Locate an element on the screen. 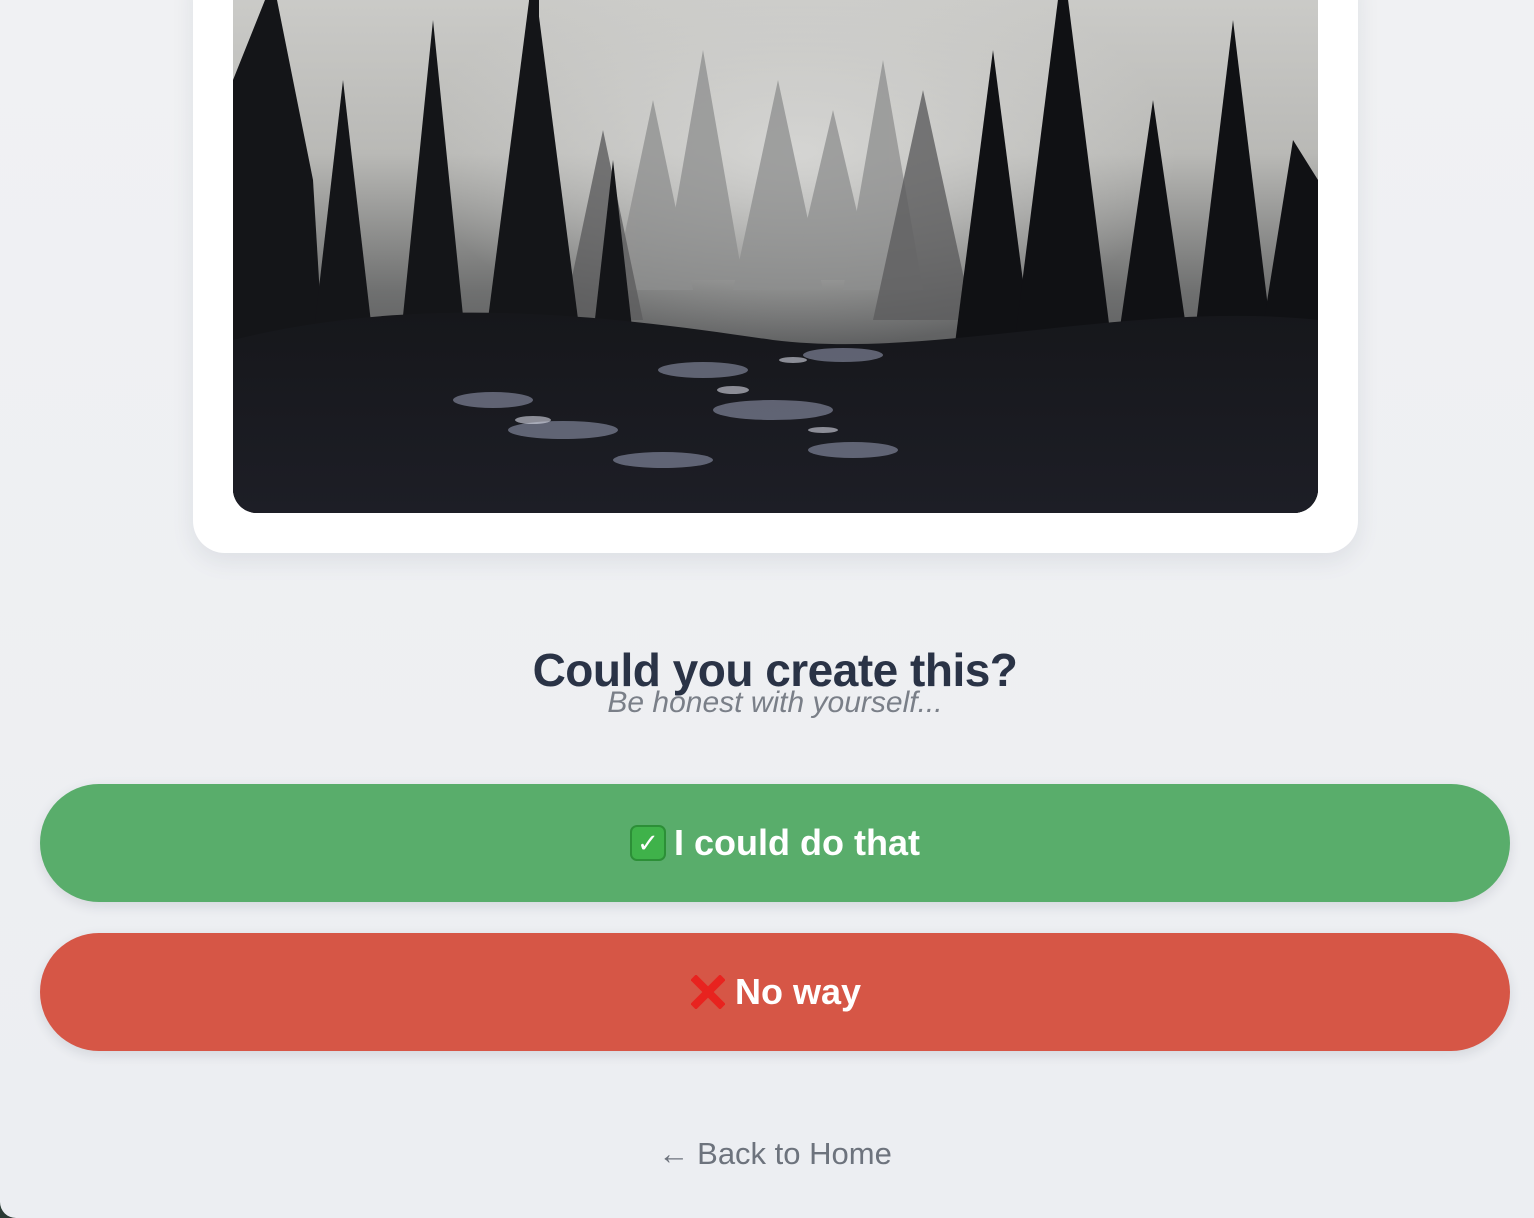 This screenshot has width=1534, height=1218. arrow-left-icon: ← is located at coordinates (674, 1153).